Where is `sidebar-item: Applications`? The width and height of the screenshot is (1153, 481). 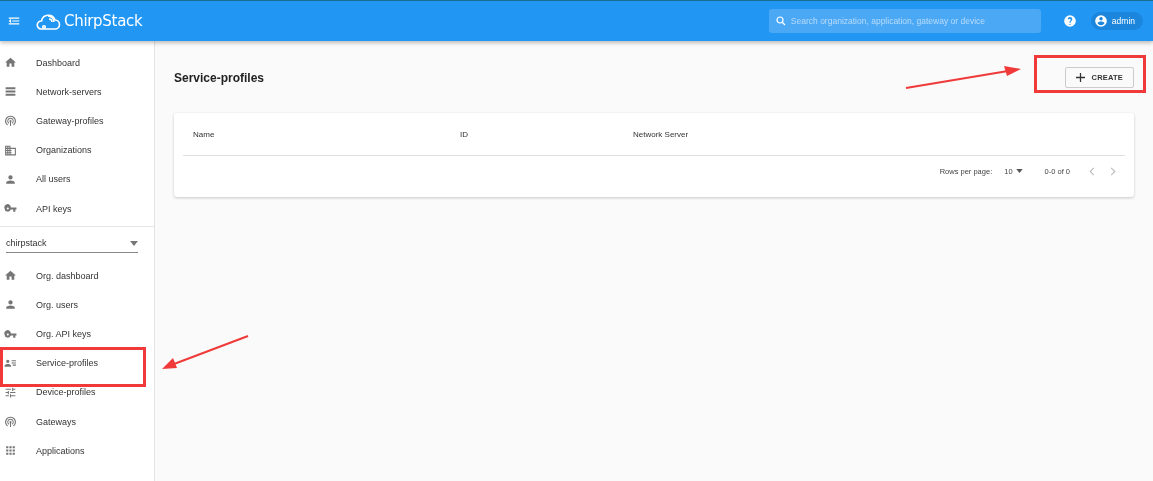 sidebar-item: Applications is located at coordinates (77, 451).